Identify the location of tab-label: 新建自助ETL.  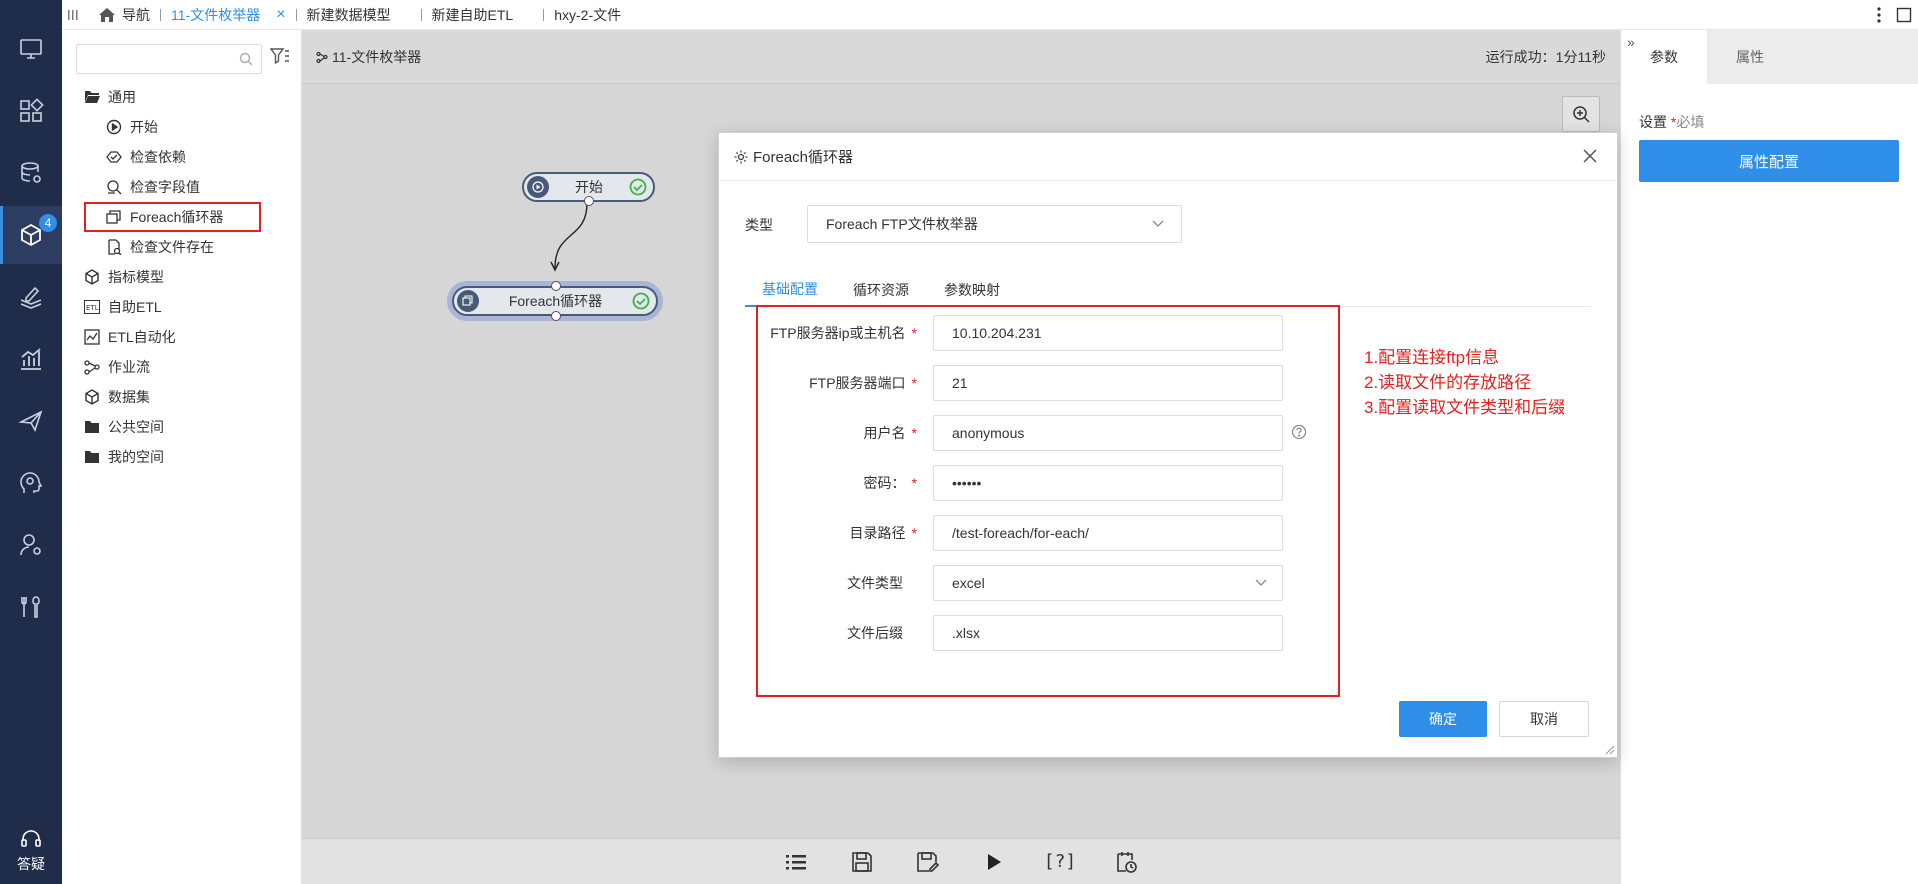
(472, 14).